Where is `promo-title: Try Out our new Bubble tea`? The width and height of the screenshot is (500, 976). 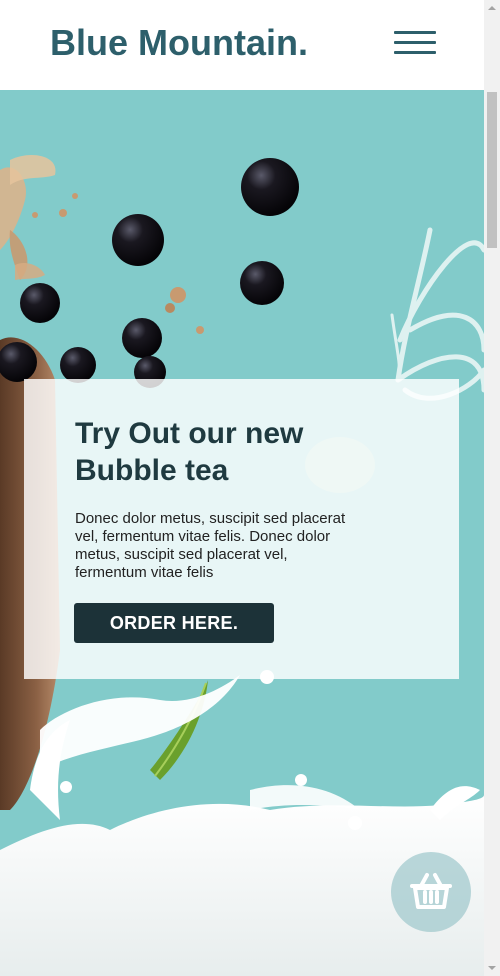
promo-title: Try Out our new Bubble tea is located at coordinates (189, 452).